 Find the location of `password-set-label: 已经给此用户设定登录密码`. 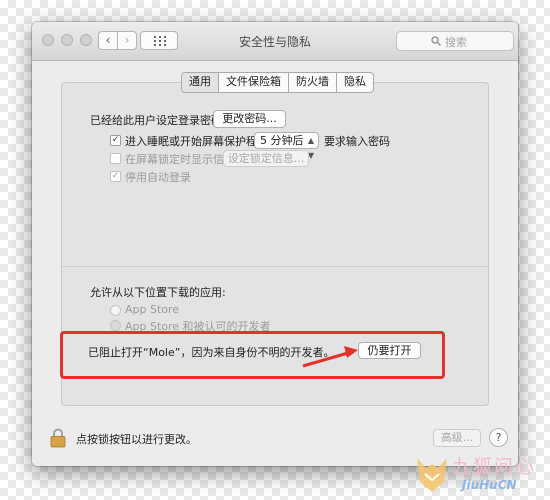

password-set-label: 已经给此用户设定登录密码 is located at coordinates (156, 120).